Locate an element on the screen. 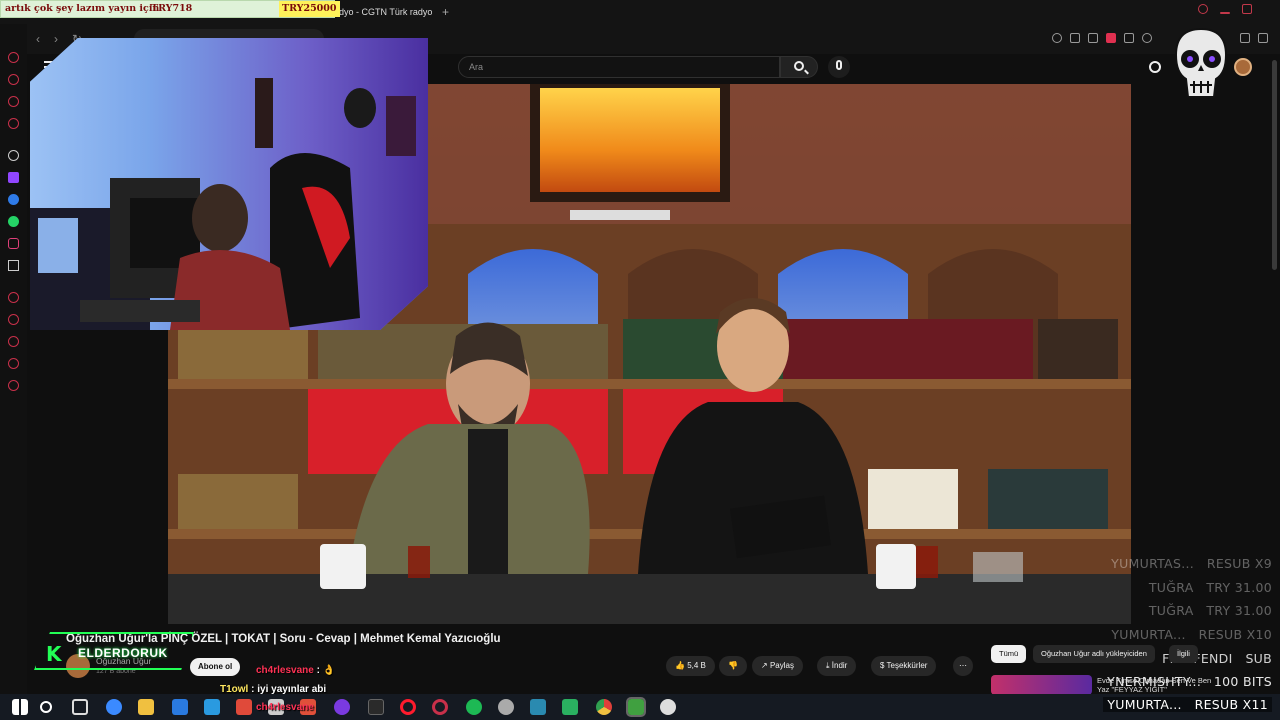 This screenshot has height=720, width=1280. opera-ai-icon is located at coordinates (13, 57).